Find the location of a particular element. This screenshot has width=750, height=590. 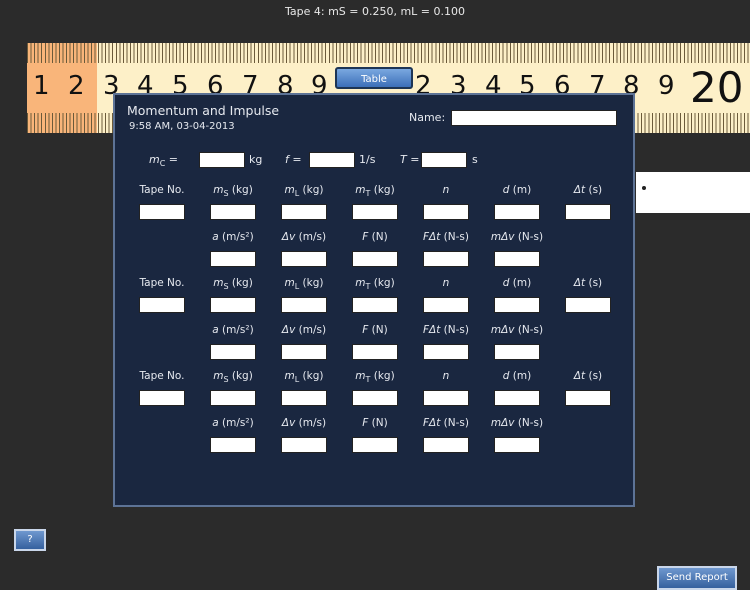

tape-strip is located at coordinates (693, 192).